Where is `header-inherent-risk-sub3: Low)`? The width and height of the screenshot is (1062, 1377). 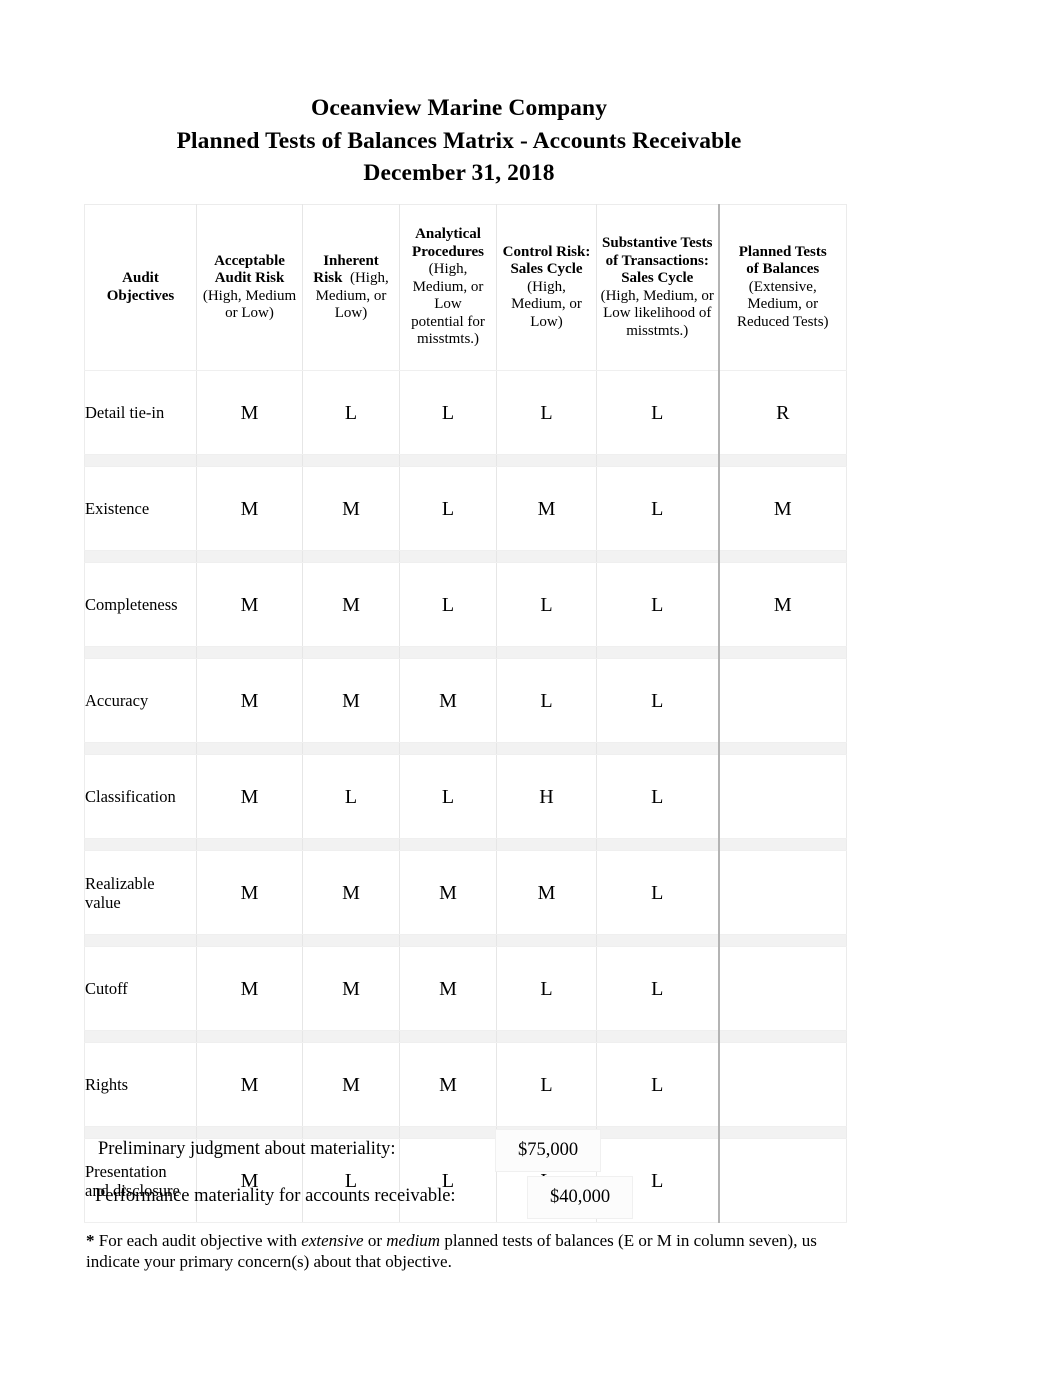 header-inherent-risk-sub3: Low) is located at coordinates (351, 313).